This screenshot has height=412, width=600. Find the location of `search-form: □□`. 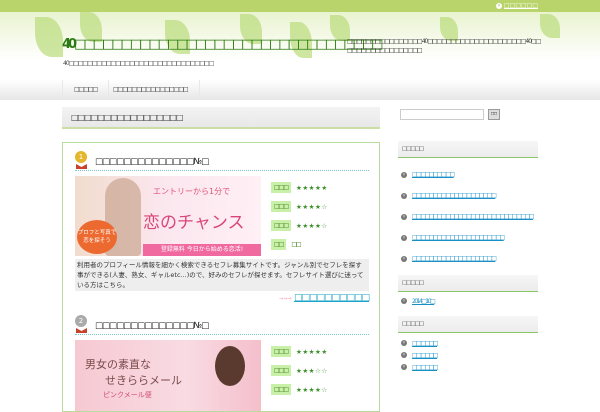

search-form: □□ is located at coordinates (469, 114).